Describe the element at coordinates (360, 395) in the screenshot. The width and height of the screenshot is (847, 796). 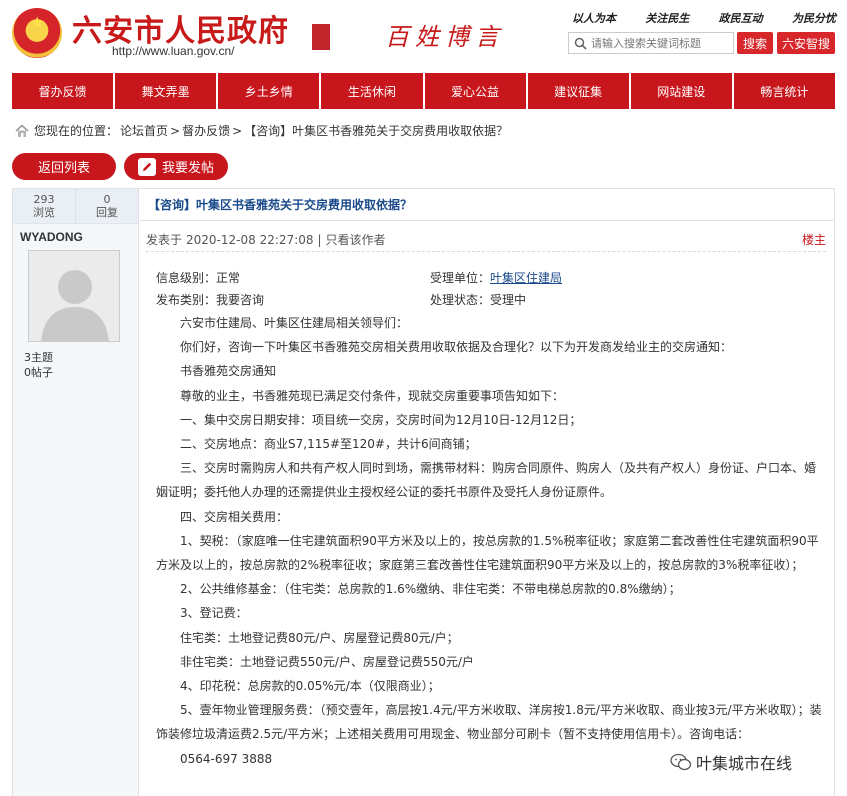
I see `body-paragraph: 尊敬的业主，书香雅苑现已满足交付条件，现就交房重要事项告知如下：` at that location.